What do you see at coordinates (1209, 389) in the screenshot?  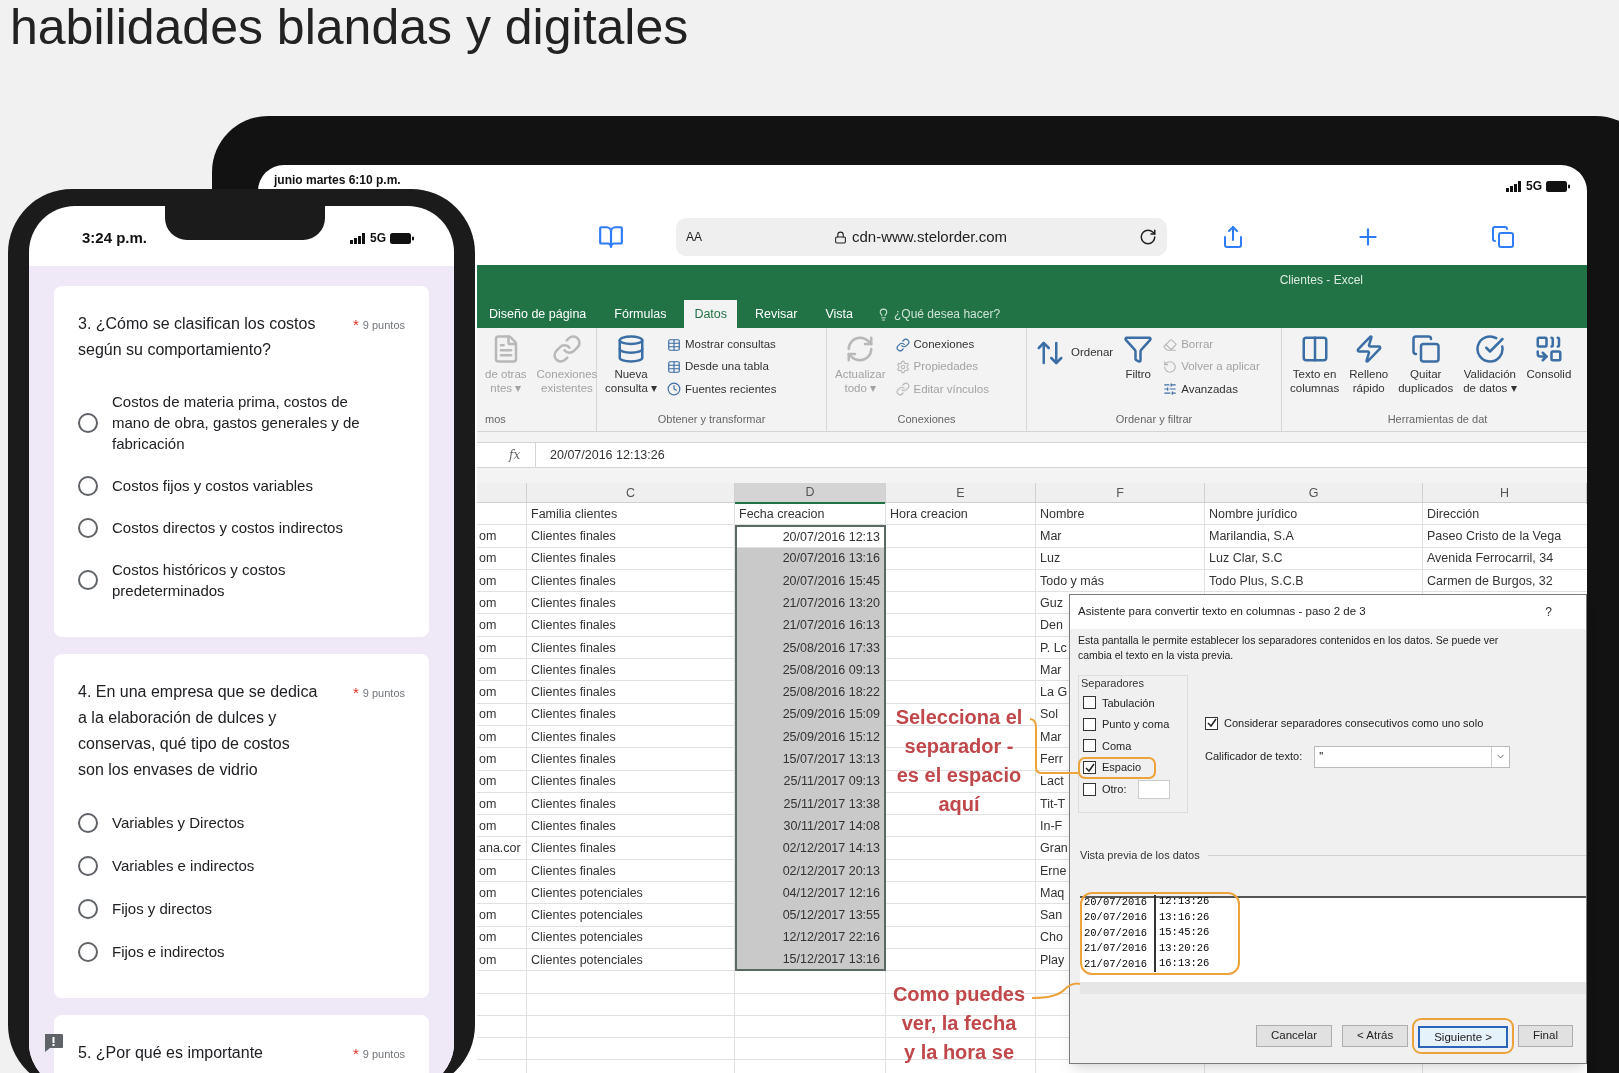 I see `ribbon-button: Avanzadas` at bounding box center [1209, 389].